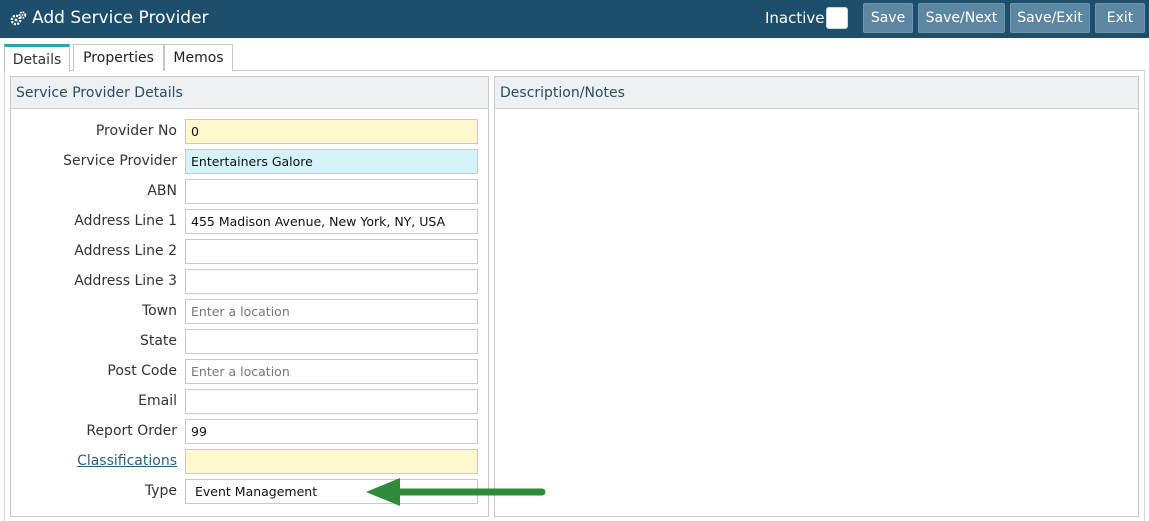 The image size is (1149, 521). What do you see at coordinates (127, 461) in the screenshot?
I see `classifications-link: Classifications` at bounding box center [127, 461].